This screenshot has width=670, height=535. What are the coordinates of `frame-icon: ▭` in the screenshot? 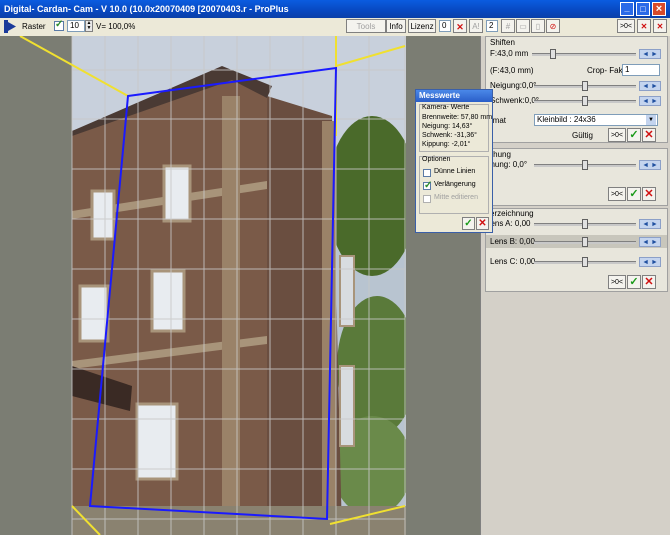 It's located at (523, 26).